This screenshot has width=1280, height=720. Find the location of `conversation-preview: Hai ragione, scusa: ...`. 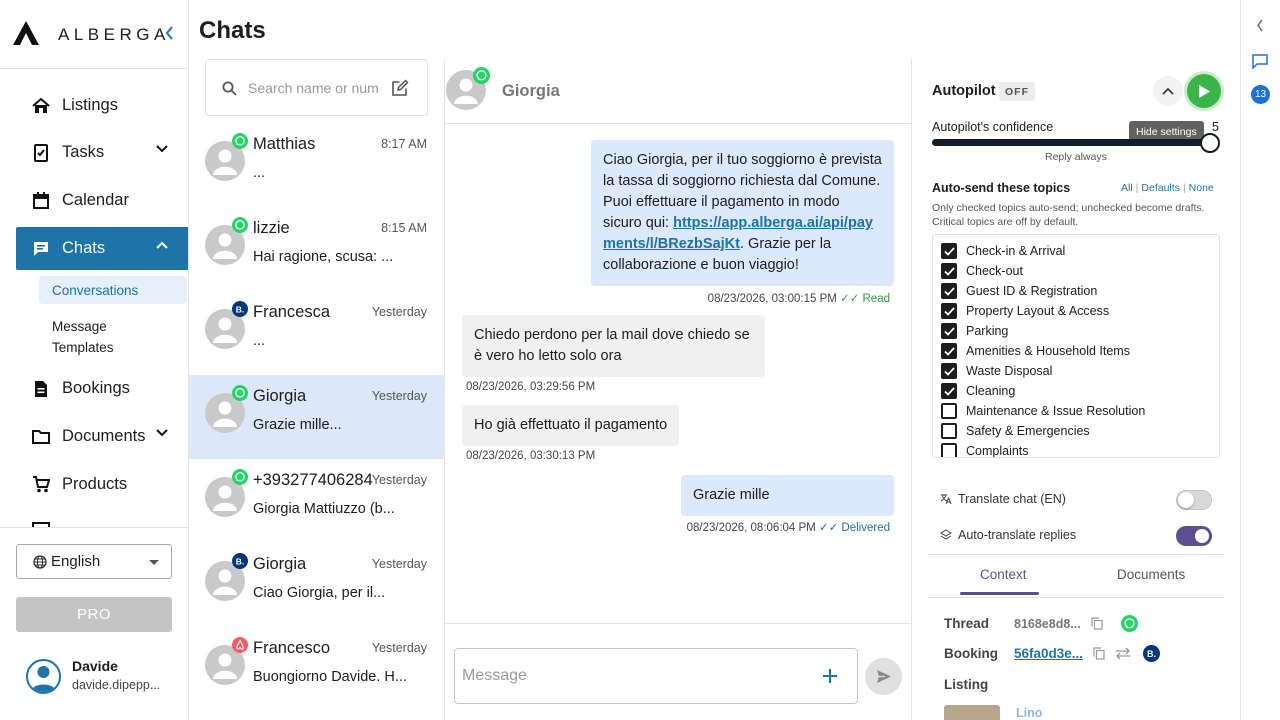

conversation-preview: Hai ragione, scusa: ... is located at coordinates (323, 257).